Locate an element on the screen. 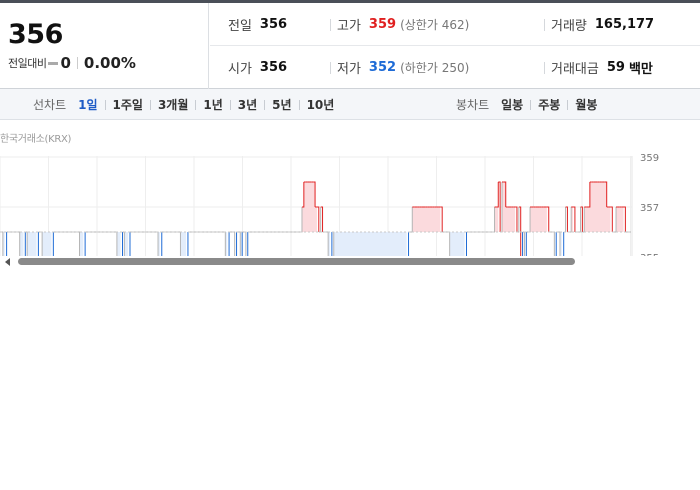 This screenshot has height=490, width=700. tab-1week: 1주일 is located at coordinates (128, 104).